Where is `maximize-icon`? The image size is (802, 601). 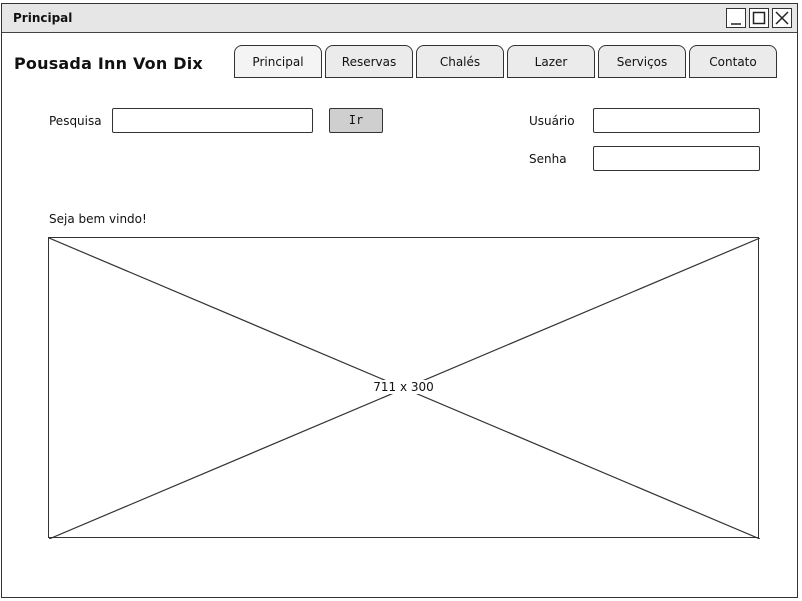 maximize-icon is located at coordinates (759, 18).